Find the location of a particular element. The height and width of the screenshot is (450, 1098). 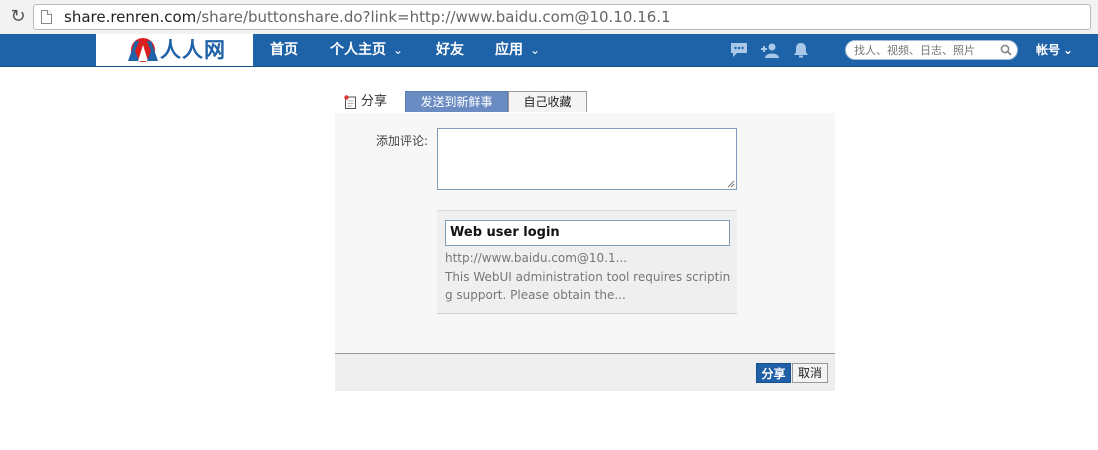

nav-friends-label: 好友 is located at coordinates (450, 50).